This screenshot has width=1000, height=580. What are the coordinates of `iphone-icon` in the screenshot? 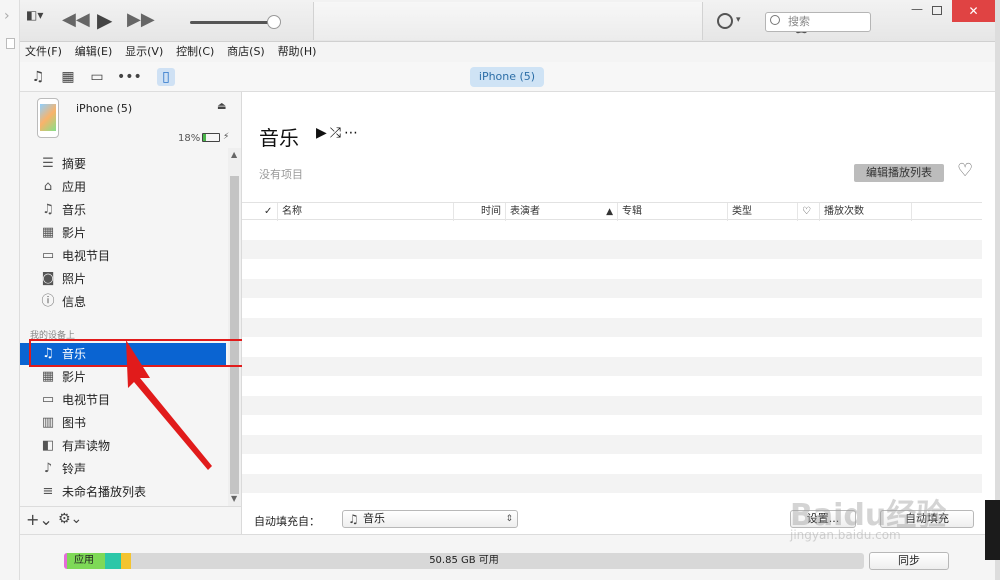 It's located at (48, 118).